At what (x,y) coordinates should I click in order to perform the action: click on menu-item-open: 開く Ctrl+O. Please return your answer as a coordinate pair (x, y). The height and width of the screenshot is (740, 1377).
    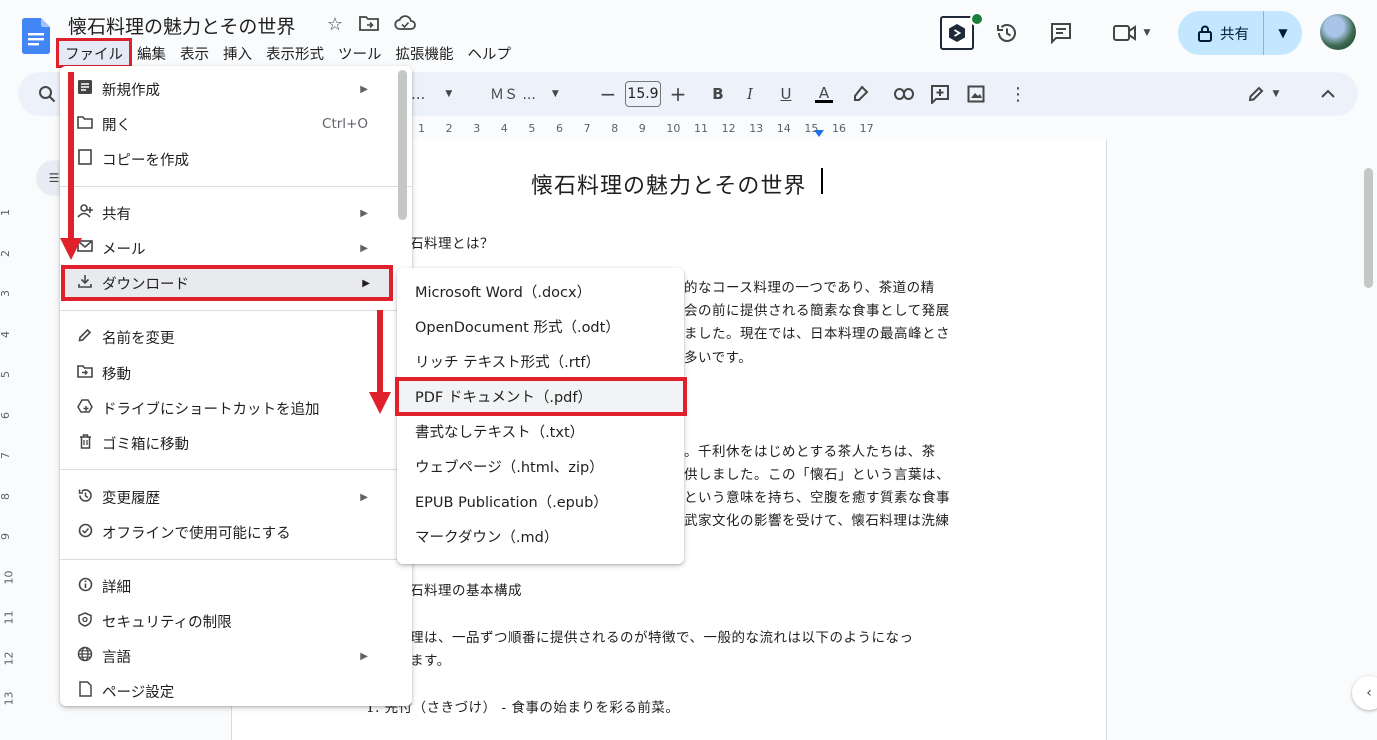
    Looking at the image, I should click on (230, 124).